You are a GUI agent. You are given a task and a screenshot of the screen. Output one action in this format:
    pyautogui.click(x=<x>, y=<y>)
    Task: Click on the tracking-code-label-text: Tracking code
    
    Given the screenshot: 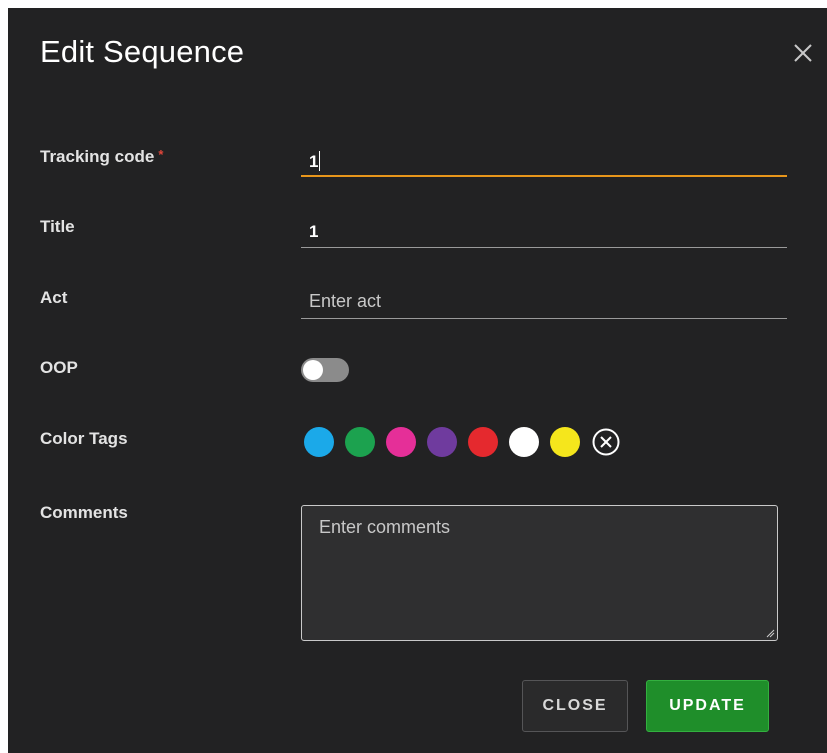 What is the action you would take?
    pyautogui.click(x=97, y=156)
    